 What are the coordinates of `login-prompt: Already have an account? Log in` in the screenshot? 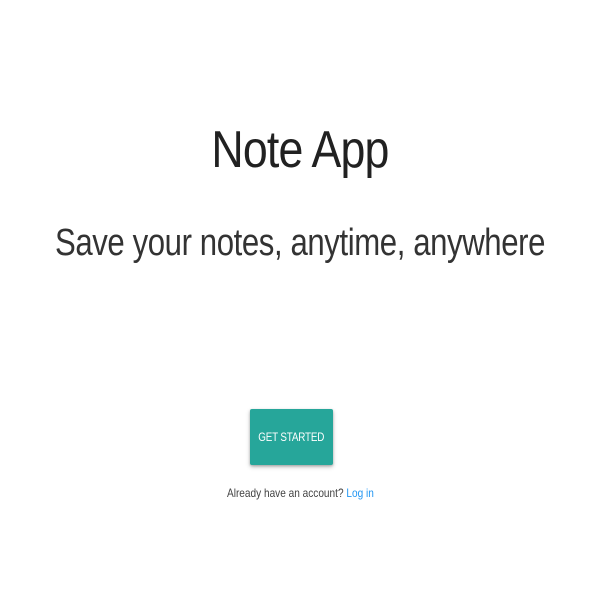 It's located at (300, 493).